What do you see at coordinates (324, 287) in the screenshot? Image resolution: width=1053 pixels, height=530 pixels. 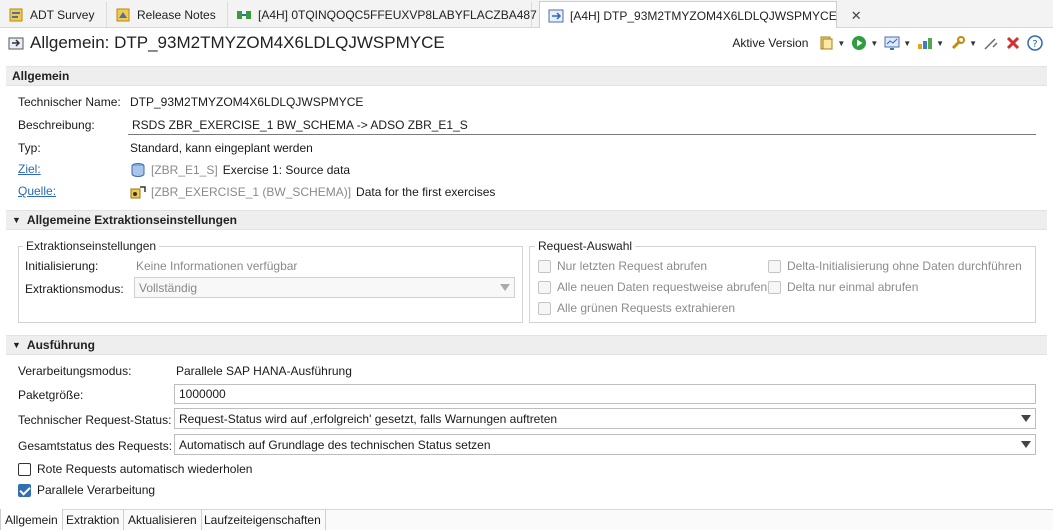 I see `extraction-mode-select: Vollständig` at bounding box center [324, 287].